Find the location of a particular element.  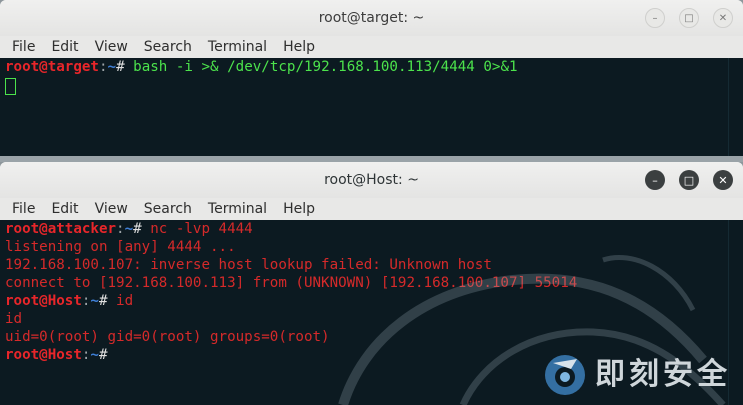

title-bar: root@Host: ~ – □ ✕ is located at coordinates (371, 180).